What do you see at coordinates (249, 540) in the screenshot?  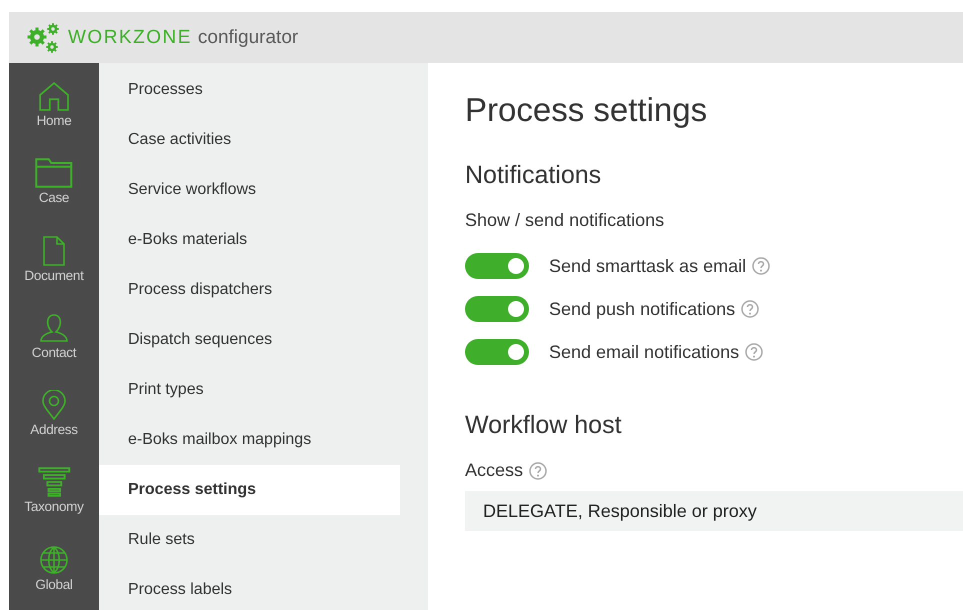 I see `submenu-item: Rule sets` at bounding box center [249, 540].